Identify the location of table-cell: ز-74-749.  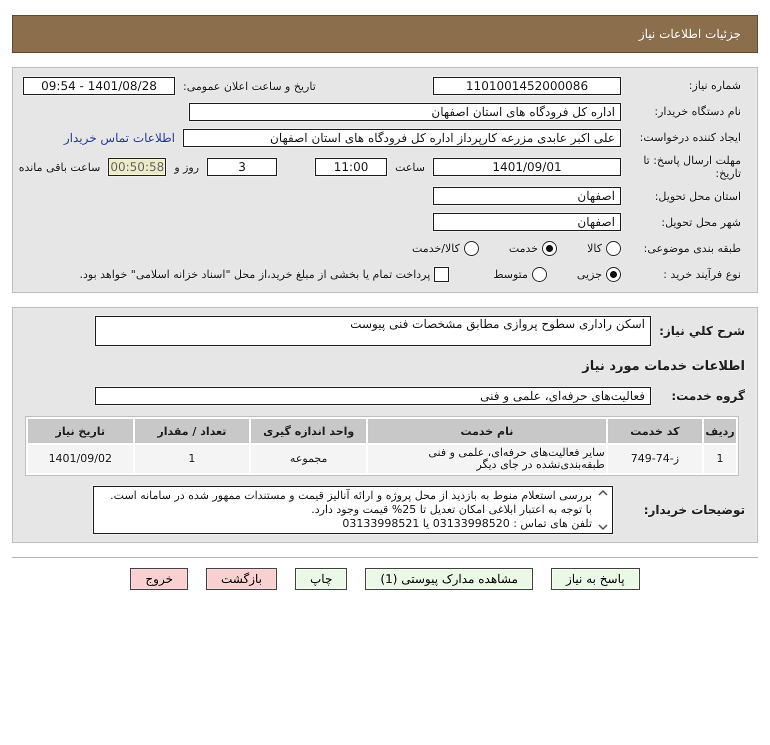
(655, 459).